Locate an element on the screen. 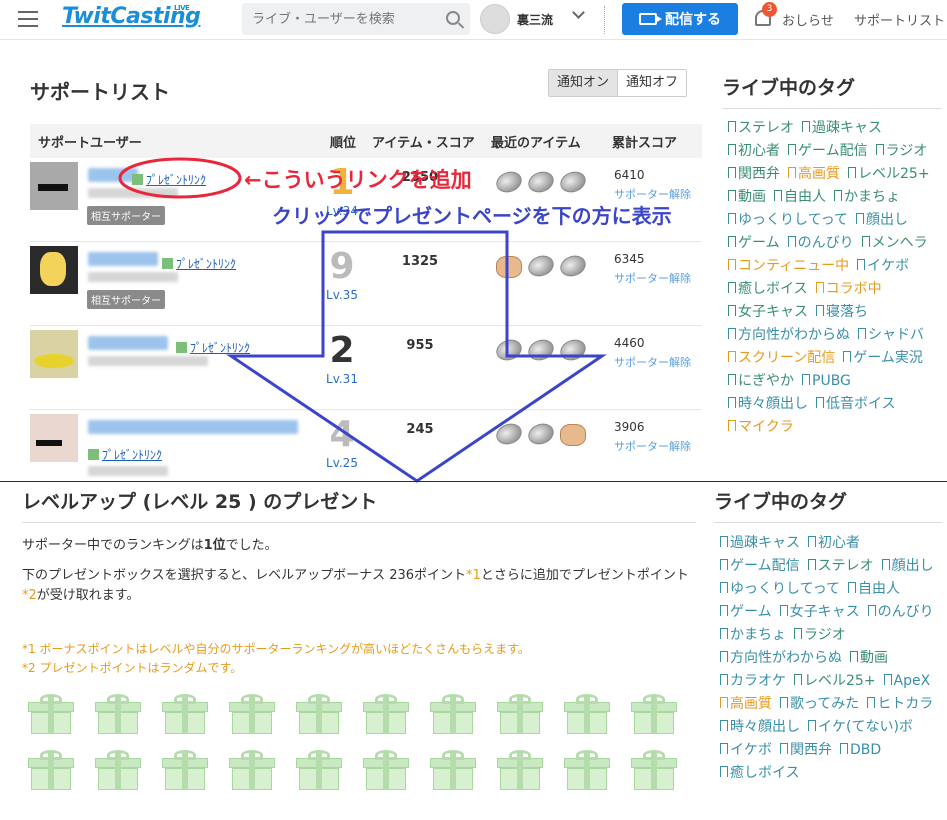 Image resolution: width=947 pixels, height=820 pixels. search-icon is located at coordinates (453, 18).